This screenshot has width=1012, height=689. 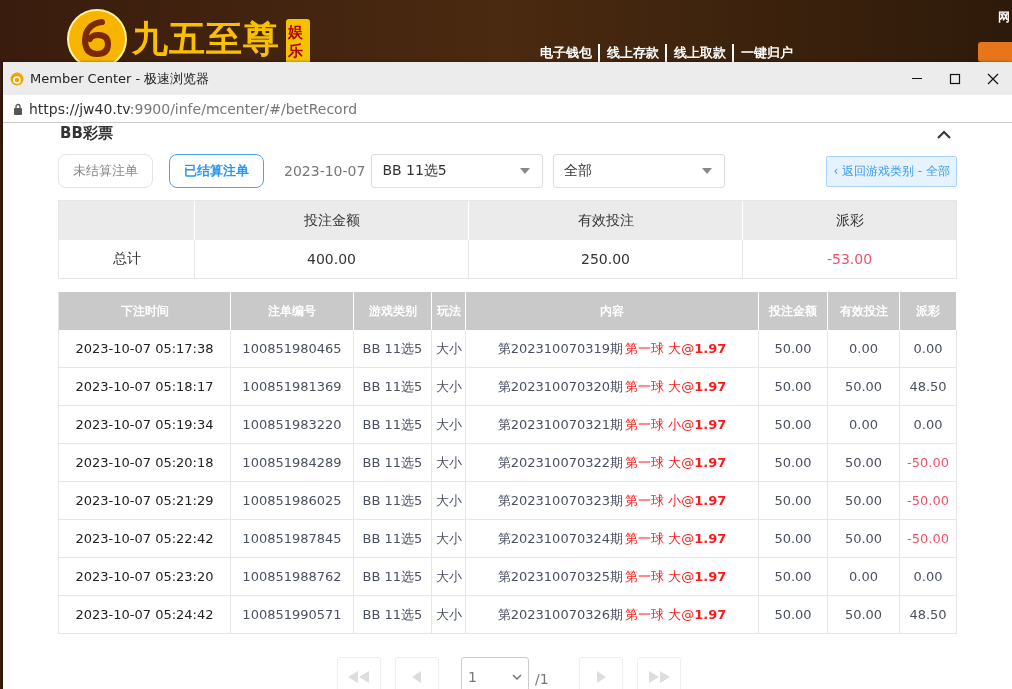 What do you see at coordinates (18, 108) in the screenshot?
I see `lock-icon` at bounding box center [18, 108].